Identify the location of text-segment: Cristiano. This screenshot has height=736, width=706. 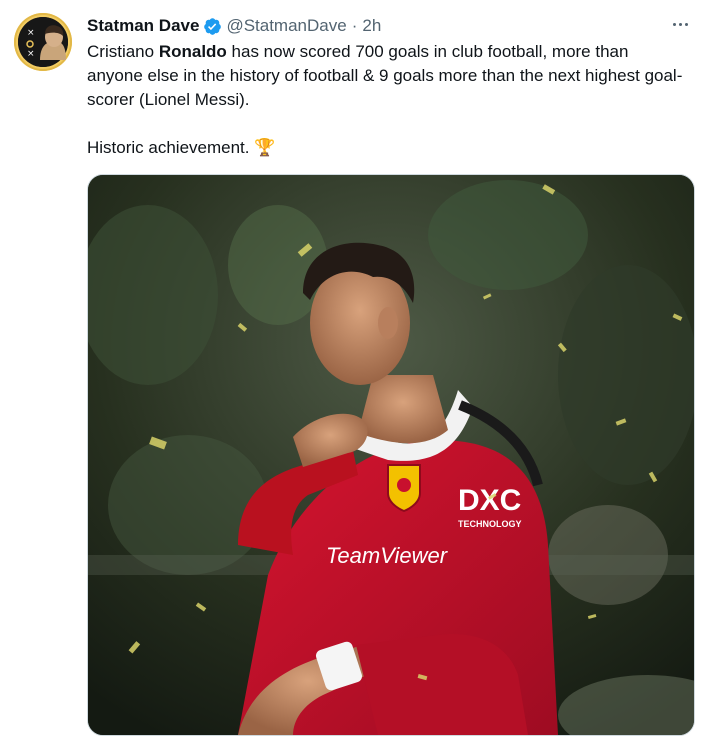
(123, 51).